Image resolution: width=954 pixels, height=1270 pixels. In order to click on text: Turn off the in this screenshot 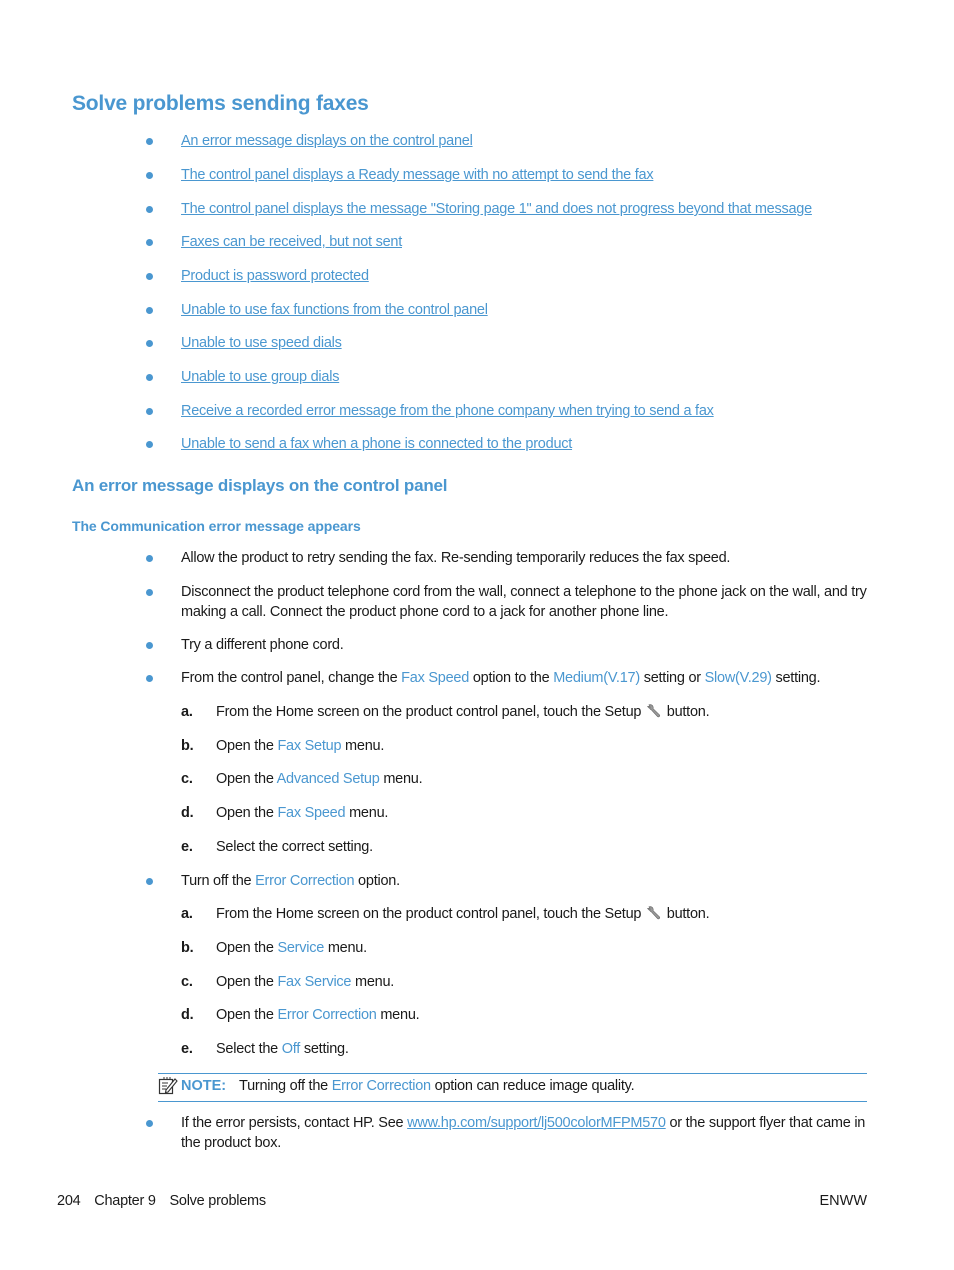, I will do `click(218, 881)`.